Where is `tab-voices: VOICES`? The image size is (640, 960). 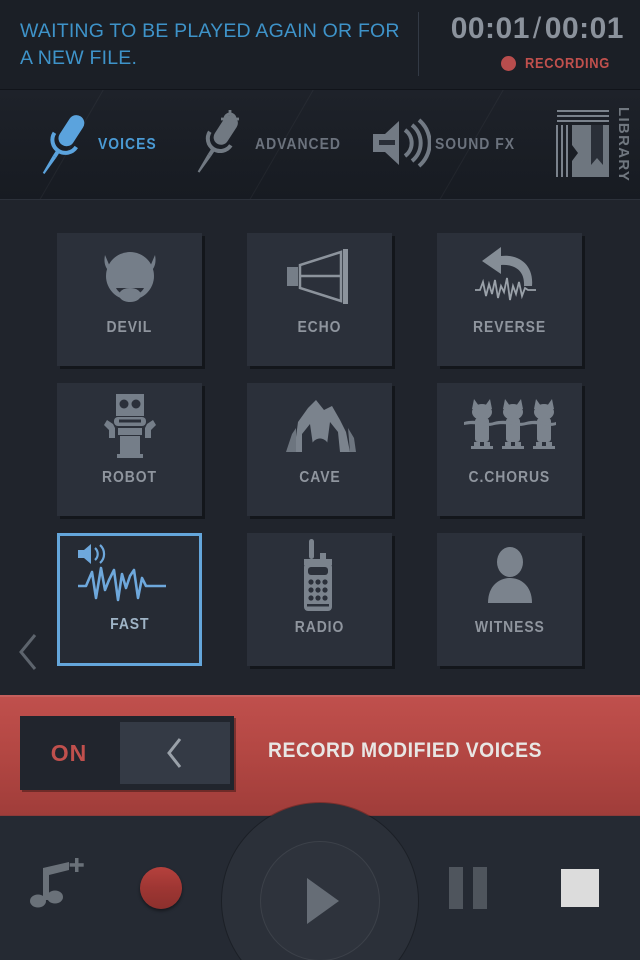
tab-voices: VOICES is located at coordinates (81, 144).